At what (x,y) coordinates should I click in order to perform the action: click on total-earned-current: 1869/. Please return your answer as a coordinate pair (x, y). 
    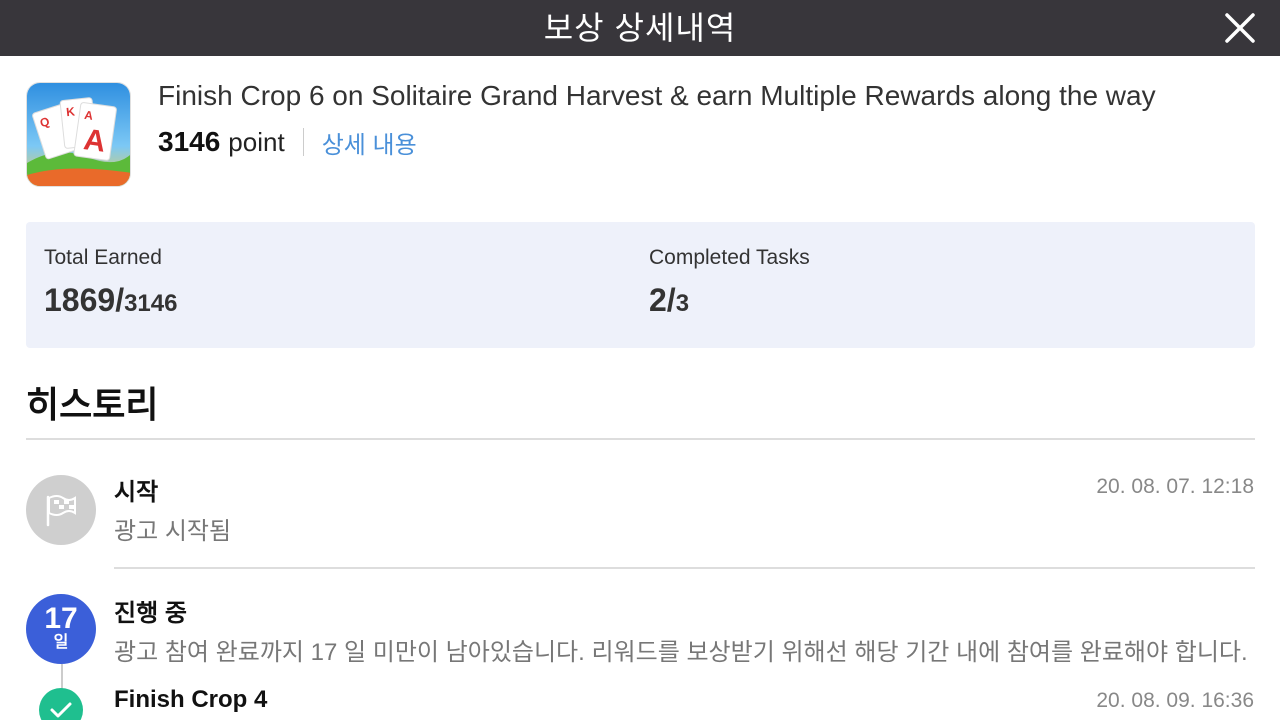
    Looking at the image, I should click on (84, 300).